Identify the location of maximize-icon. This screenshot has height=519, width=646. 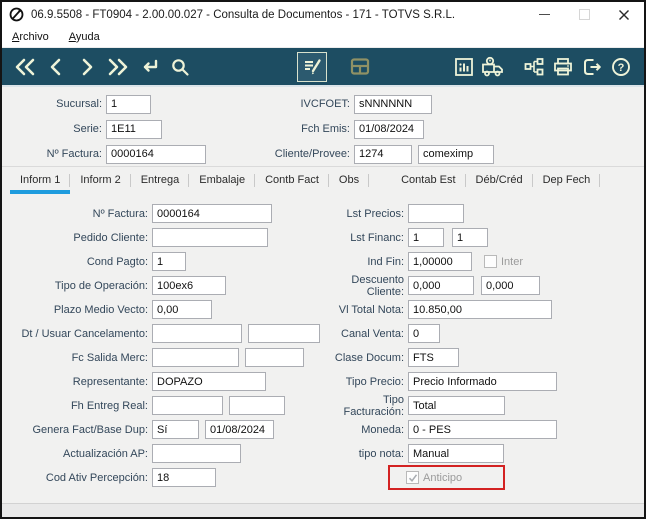
(584, 14).